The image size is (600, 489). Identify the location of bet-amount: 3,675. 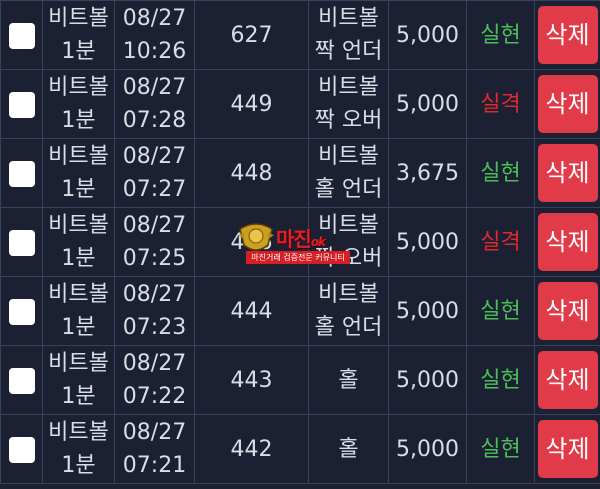
(427, 173).